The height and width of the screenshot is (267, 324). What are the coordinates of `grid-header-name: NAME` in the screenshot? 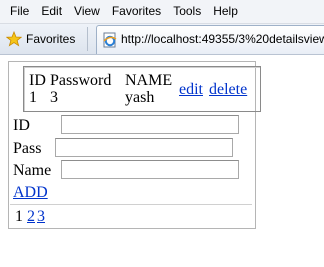 It's located at (149, 80).